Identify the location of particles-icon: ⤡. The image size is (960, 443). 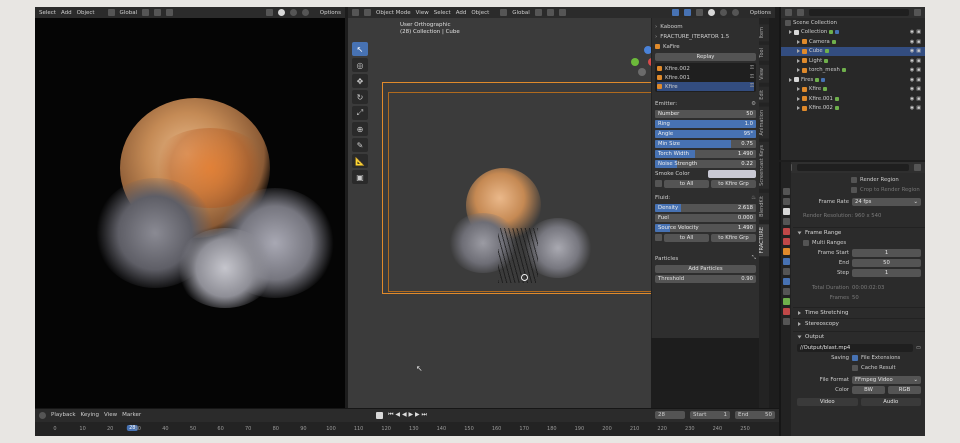
(754, 258).